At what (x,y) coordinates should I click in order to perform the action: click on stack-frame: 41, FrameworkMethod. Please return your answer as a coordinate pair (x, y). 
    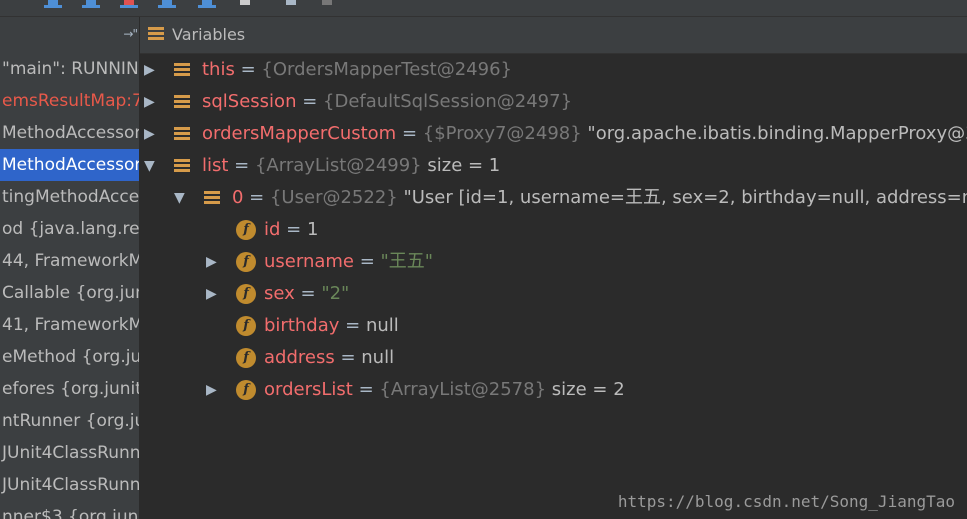
    Looking at the image, I should click on (69, 325).